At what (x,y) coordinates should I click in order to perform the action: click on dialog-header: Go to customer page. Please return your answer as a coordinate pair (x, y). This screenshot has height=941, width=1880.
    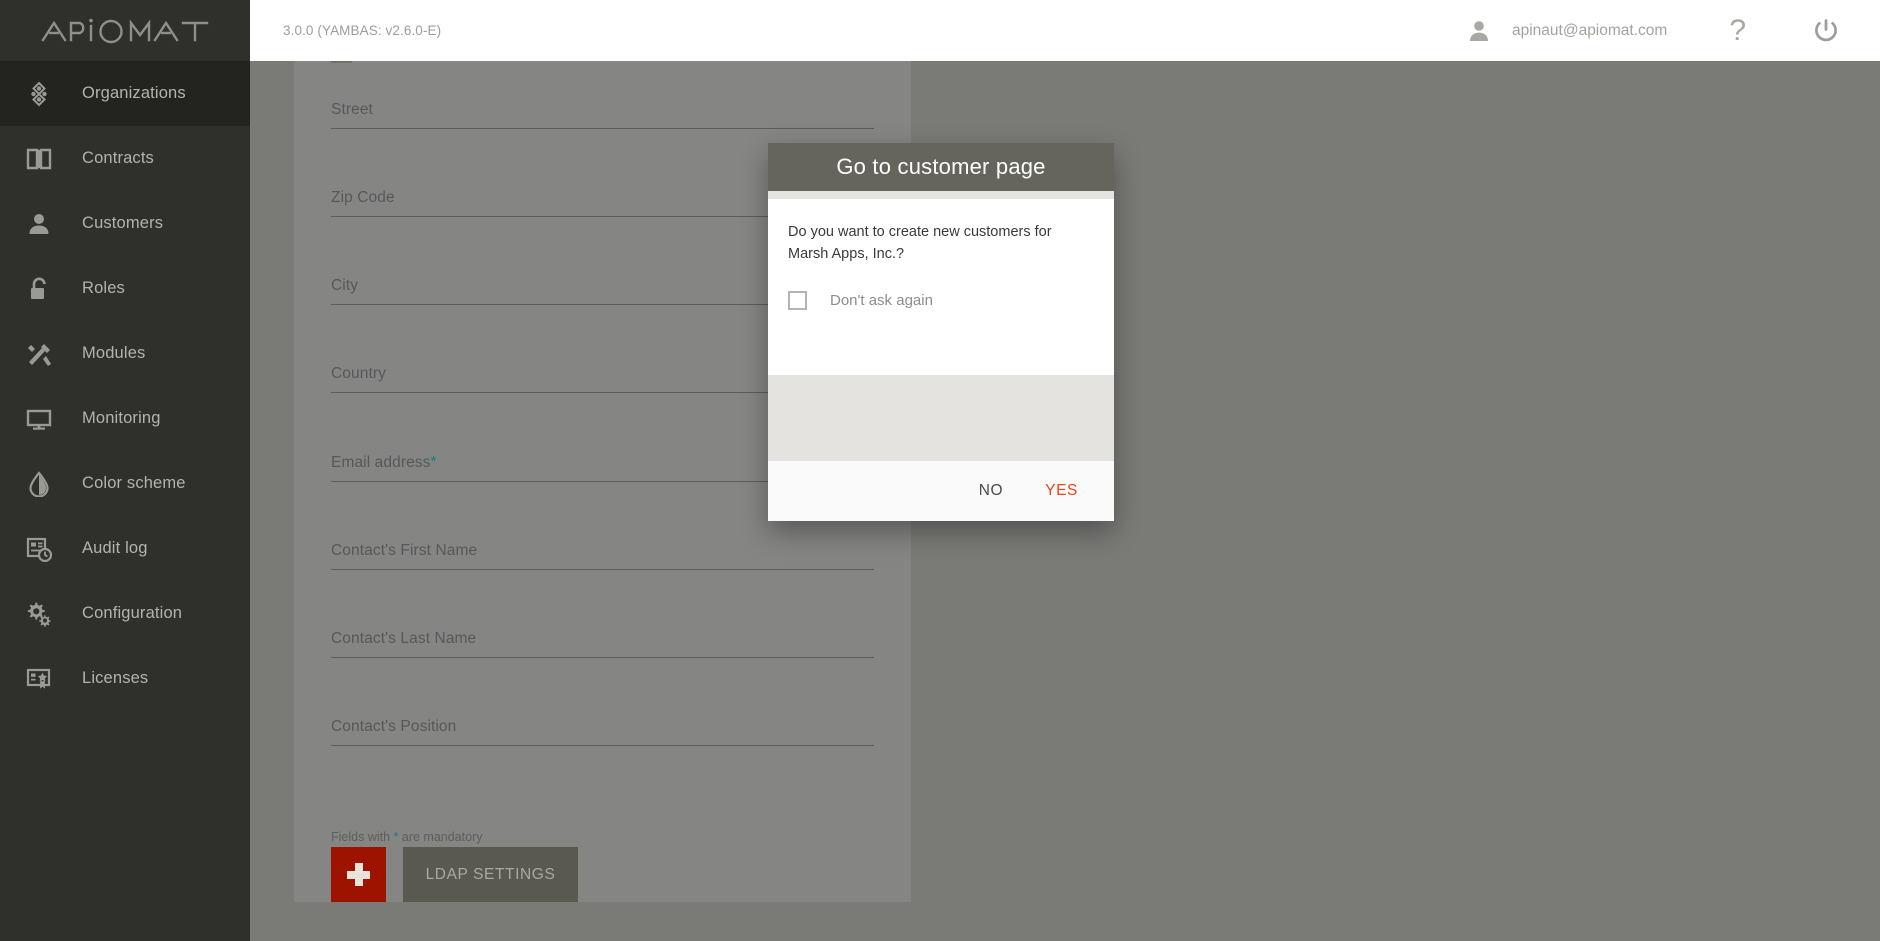
    Looking at the image, I should click on (941, 167).